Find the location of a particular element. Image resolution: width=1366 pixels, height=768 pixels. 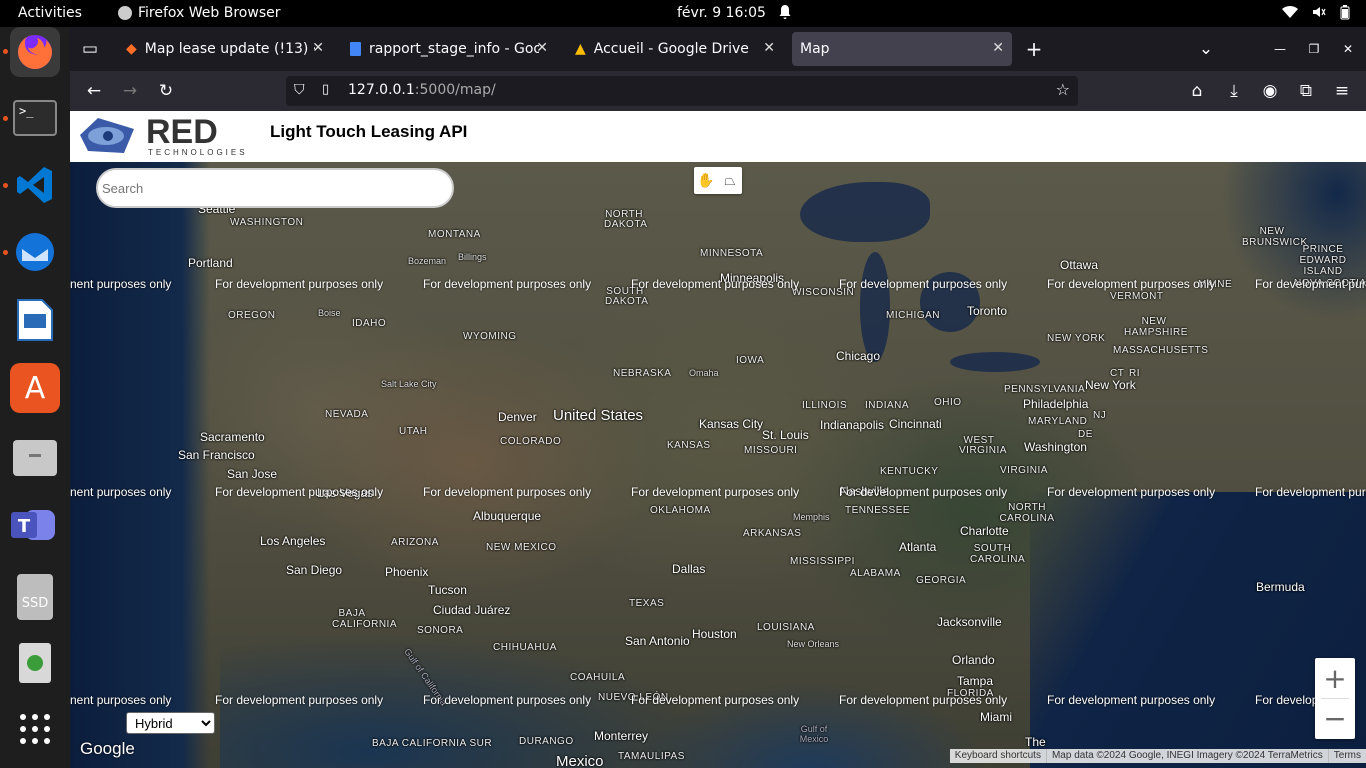

tab-google-docs: rapport_stage_info - Goo ✕ is located at coordinates (449, 49).